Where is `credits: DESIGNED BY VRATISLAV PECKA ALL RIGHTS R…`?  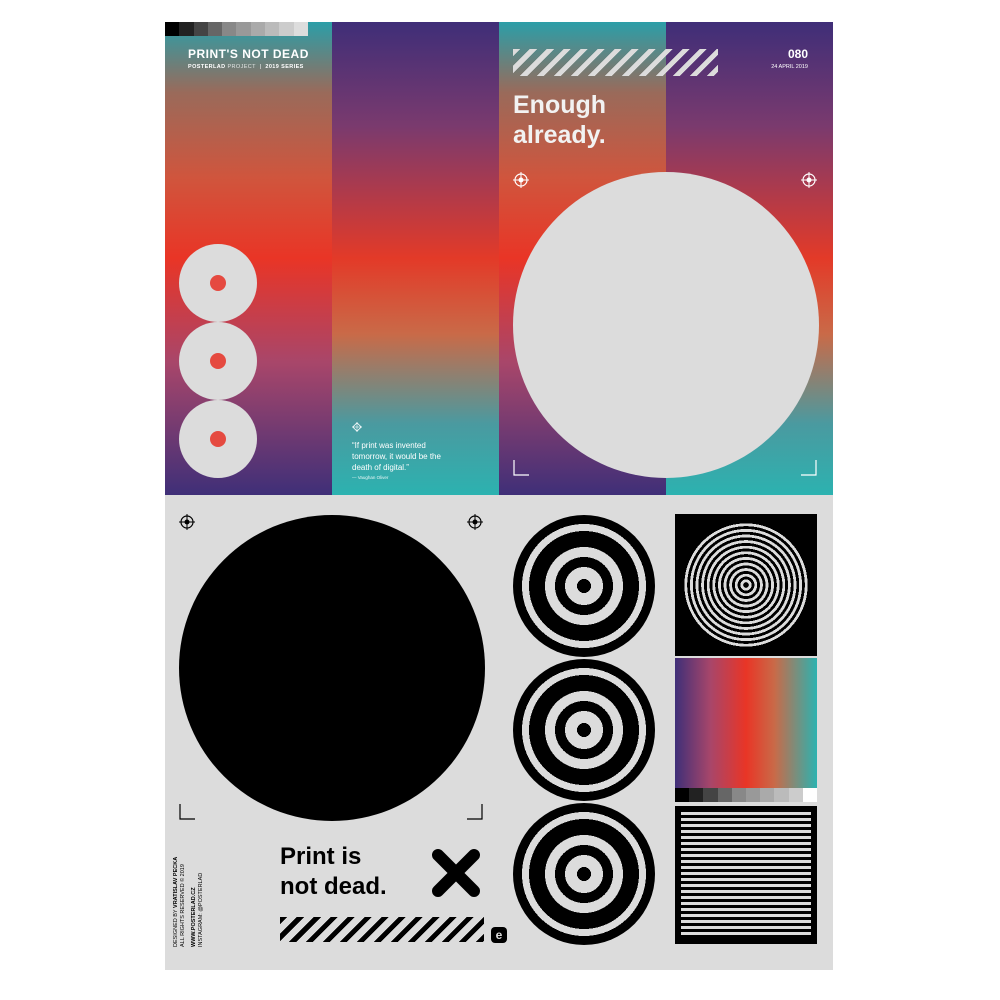 credits: DESIGNED BY VRATISLAV PECKA ALL RIGHTS R… is located at coordinates (189, 887).